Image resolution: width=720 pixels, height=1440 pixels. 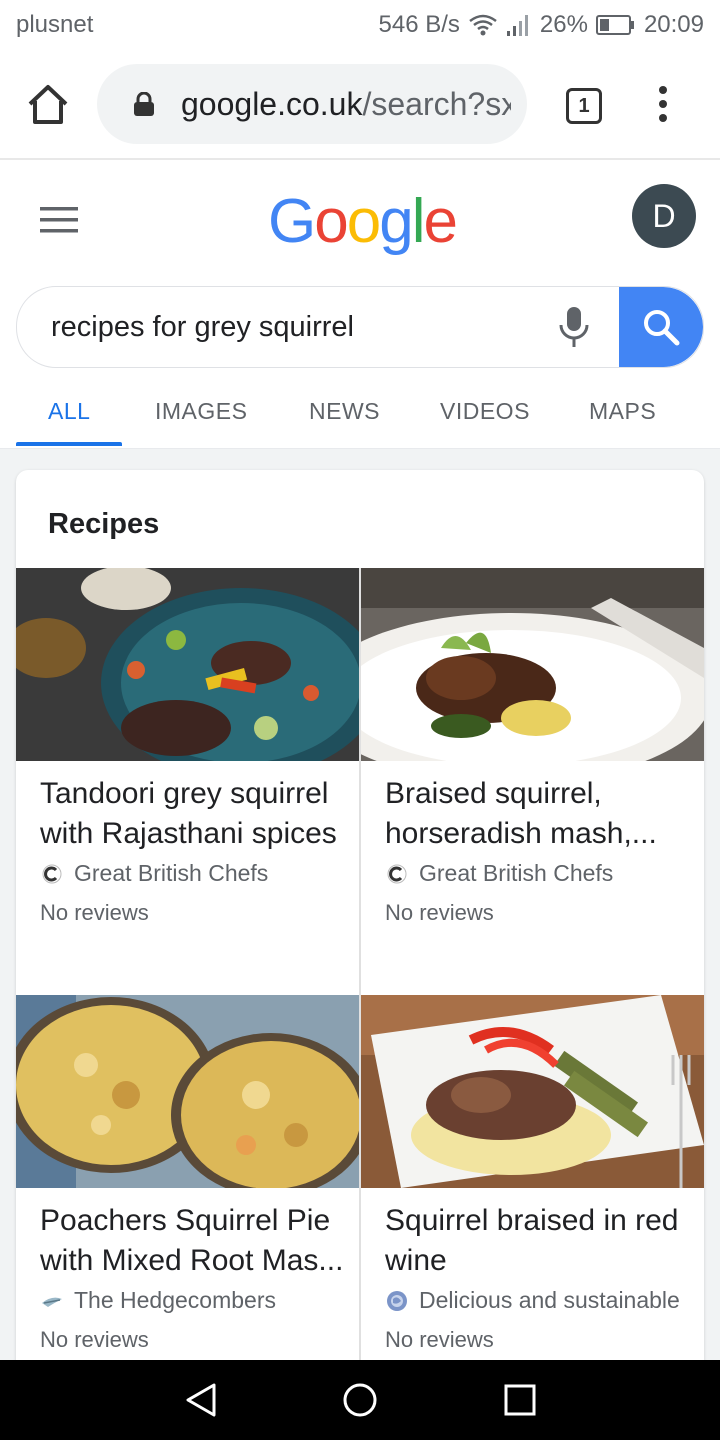 What do you see at coordinates (663, 104) in the screenshot?
I see `more-options-icon` at bounding box center [663, 104].